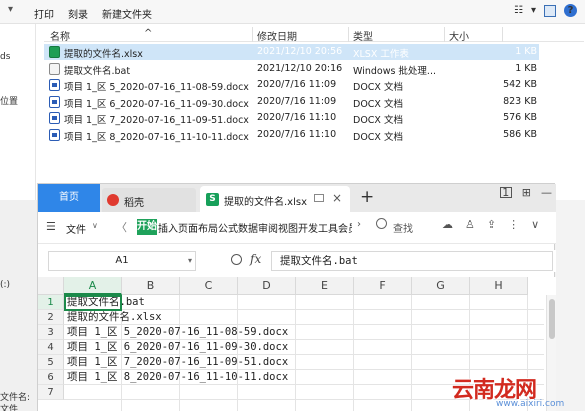  Describe the element at coordinates (127, 13) in the screenshot. I see `new-folder-button: 新建文件夹` at that location.